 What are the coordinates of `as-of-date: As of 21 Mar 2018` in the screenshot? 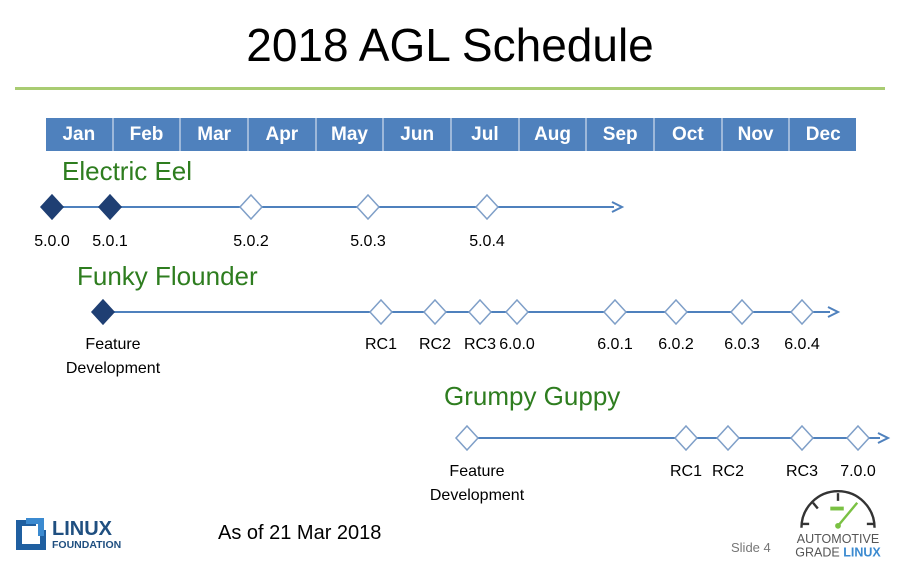 It's located at (300, 533).